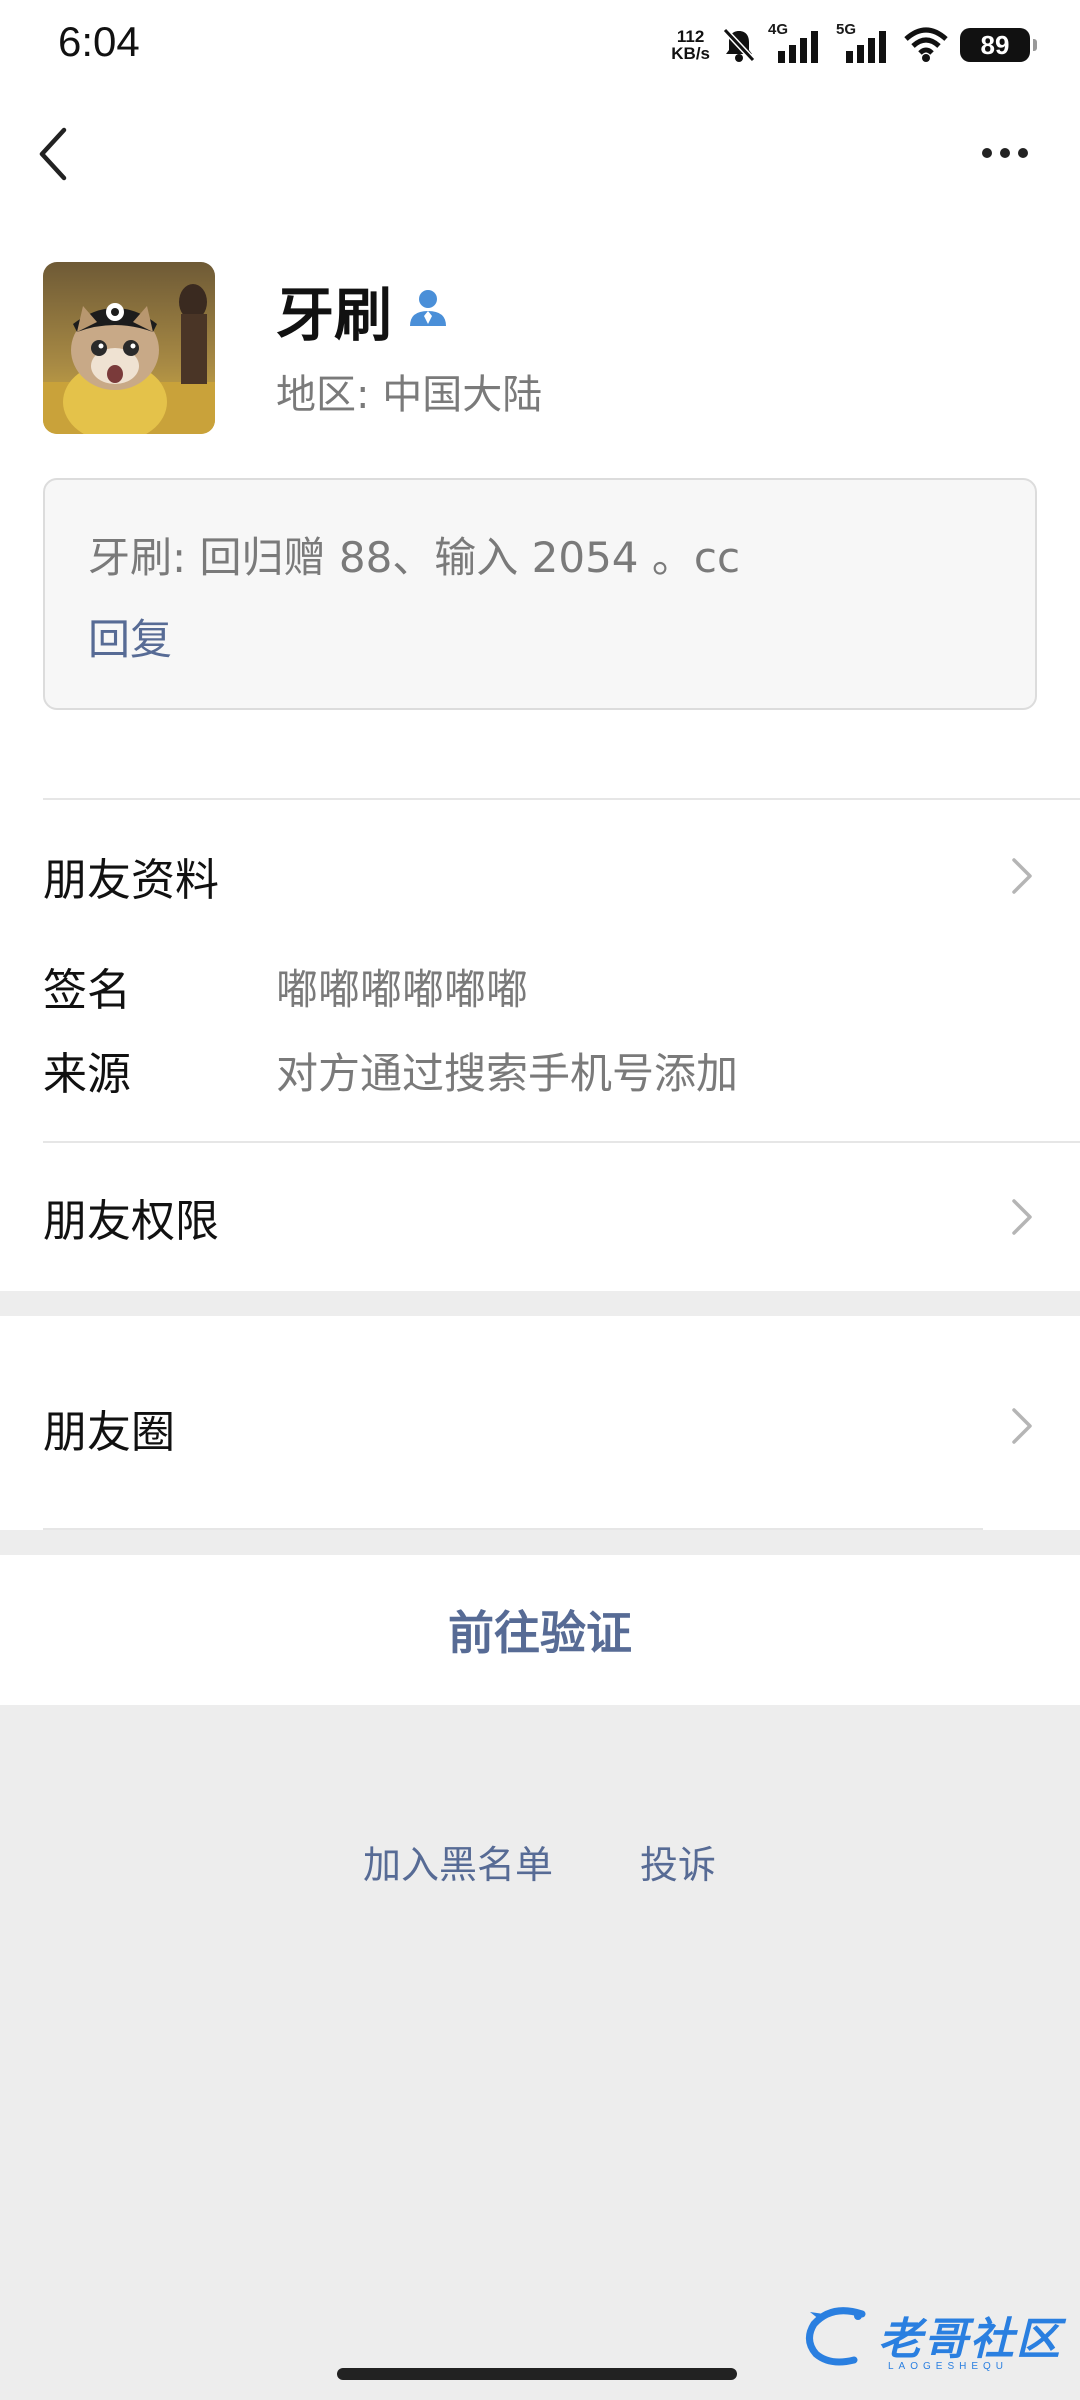 This screenshot has height=2400, width=1080. Describe the element at coordinates (428, 307) in the screenshot. I see `person-badge-icon` at that location.